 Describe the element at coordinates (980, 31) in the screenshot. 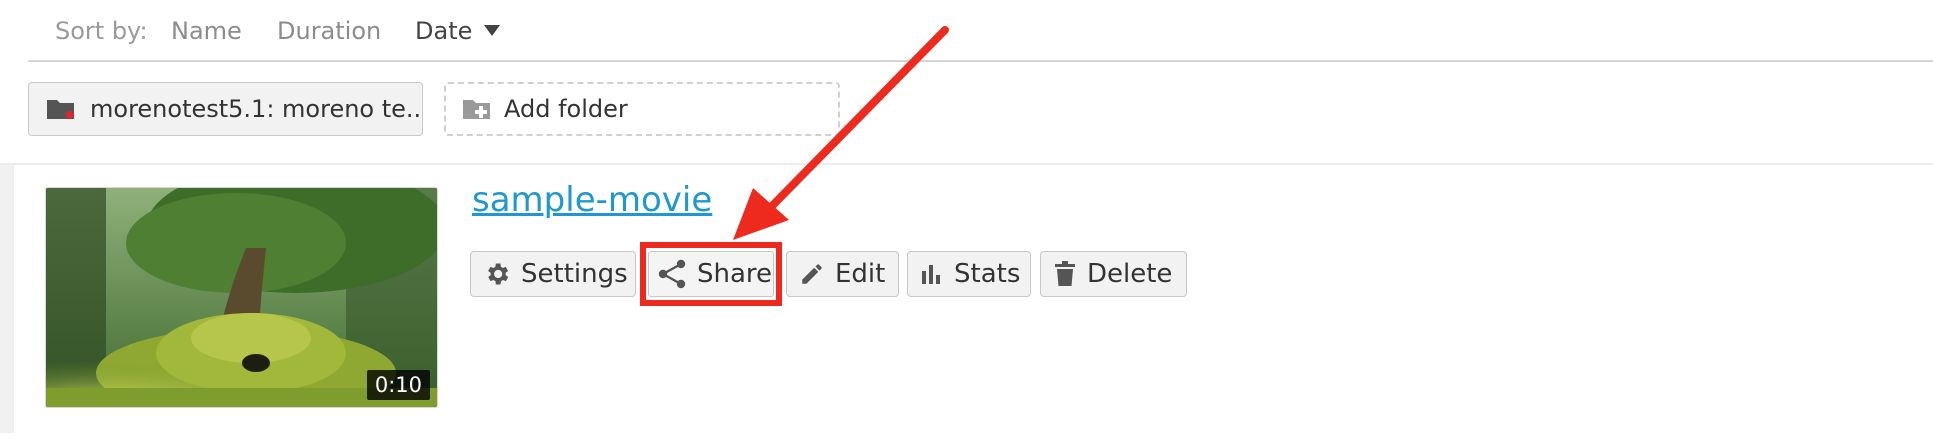

I see `sort-bar: Sort by: Name Duration Date` at that location.